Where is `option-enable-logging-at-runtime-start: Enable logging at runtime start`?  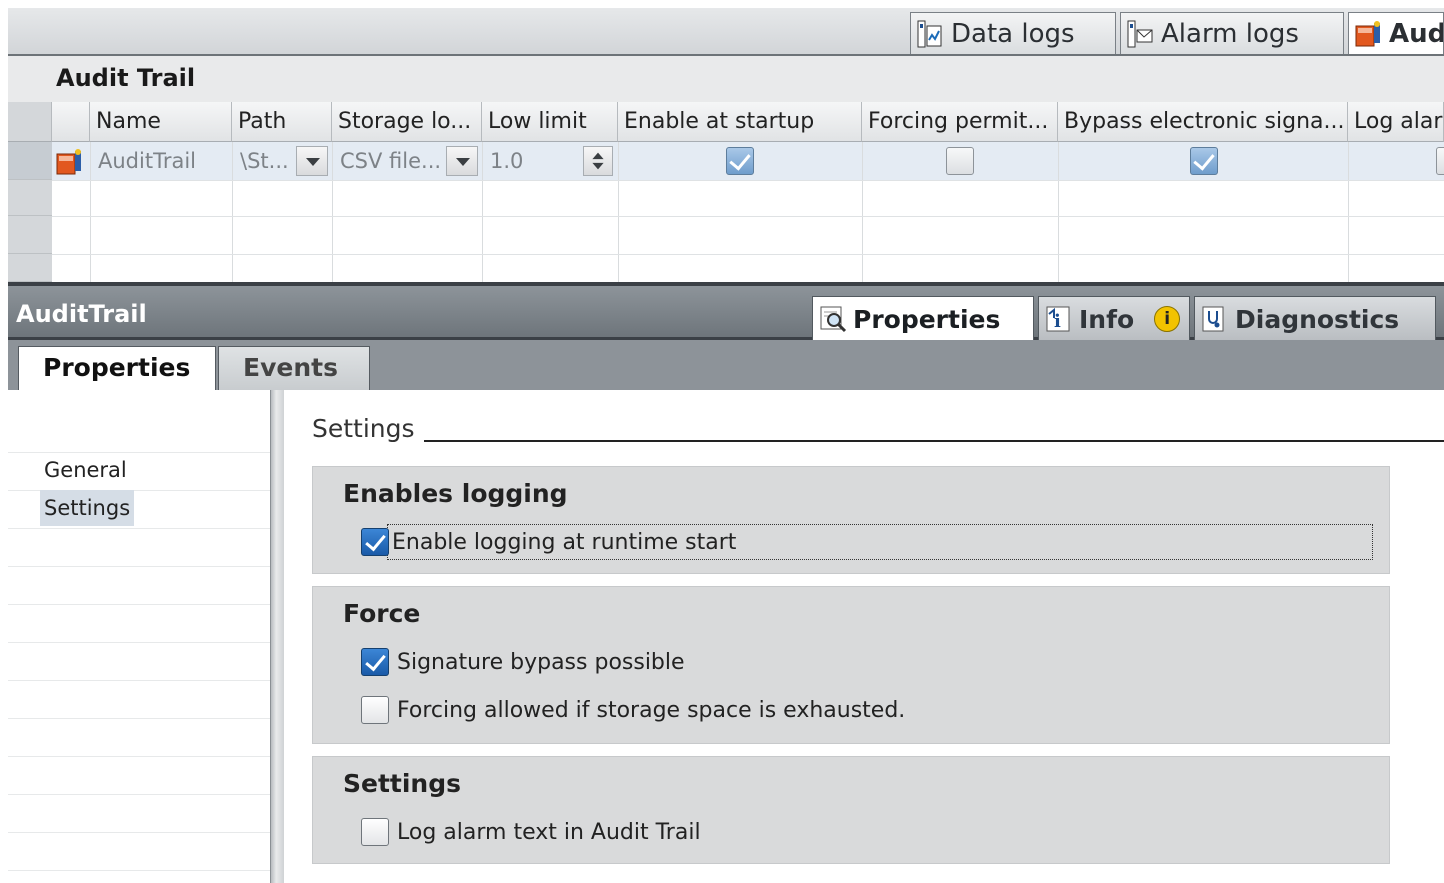 option-enable-logging-at-runtime-start: Enable logging at runtime start is located at coordinates (867, 542).